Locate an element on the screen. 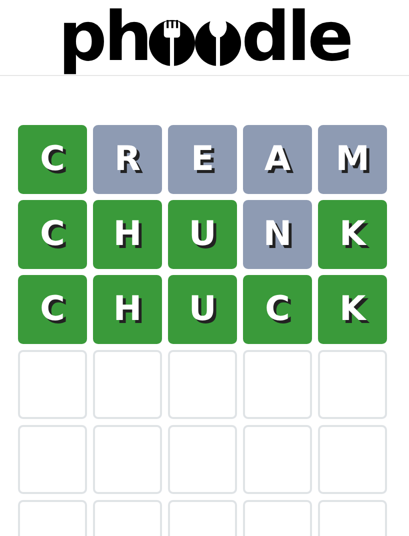 This screenshot has height=536, width=409. letter-tile: A is located at coordinates (277, 159).